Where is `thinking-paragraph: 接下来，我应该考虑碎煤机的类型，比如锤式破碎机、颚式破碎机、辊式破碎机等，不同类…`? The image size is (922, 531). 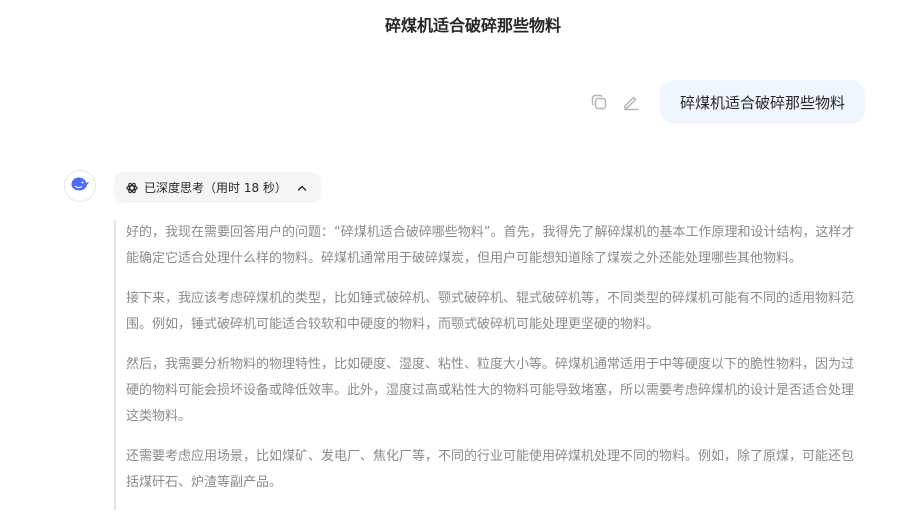 thinking-paragraph: 接下来，我应该考虑碎煤机的类型，比如锤式破碎机、颚式破碎机、辊式破碎机等，不同类… is located at coordinates (490, 311).